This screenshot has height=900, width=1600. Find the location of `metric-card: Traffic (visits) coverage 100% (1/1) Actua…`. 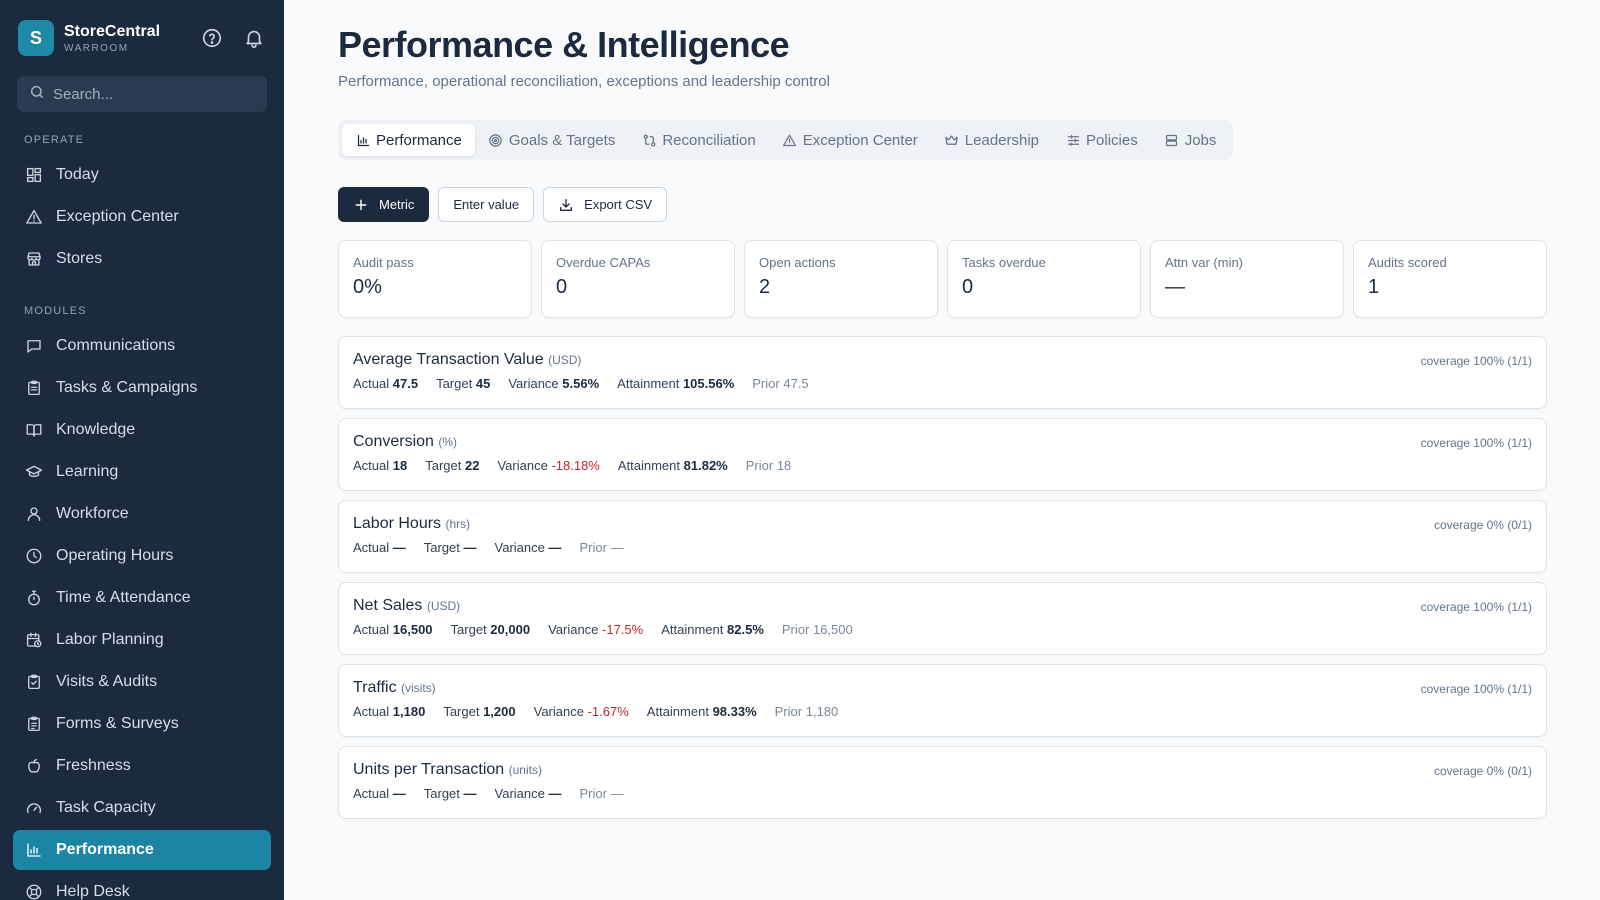

metric-card: Traffic (visits) coverage 100% (1/1) Actua… is located at coordinates (942, 700).